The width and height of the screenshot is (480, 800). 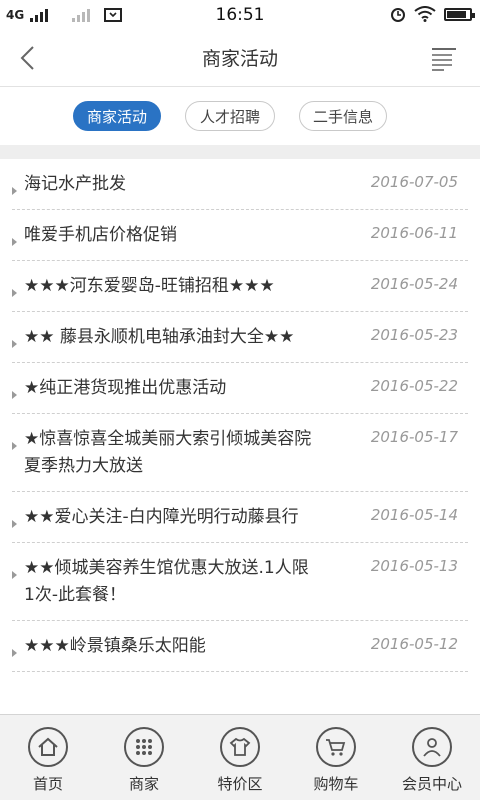 What do you see at coordinates (336, 747) in the screenshot?
I see `cart-icon` at bounding box center [336, 747].